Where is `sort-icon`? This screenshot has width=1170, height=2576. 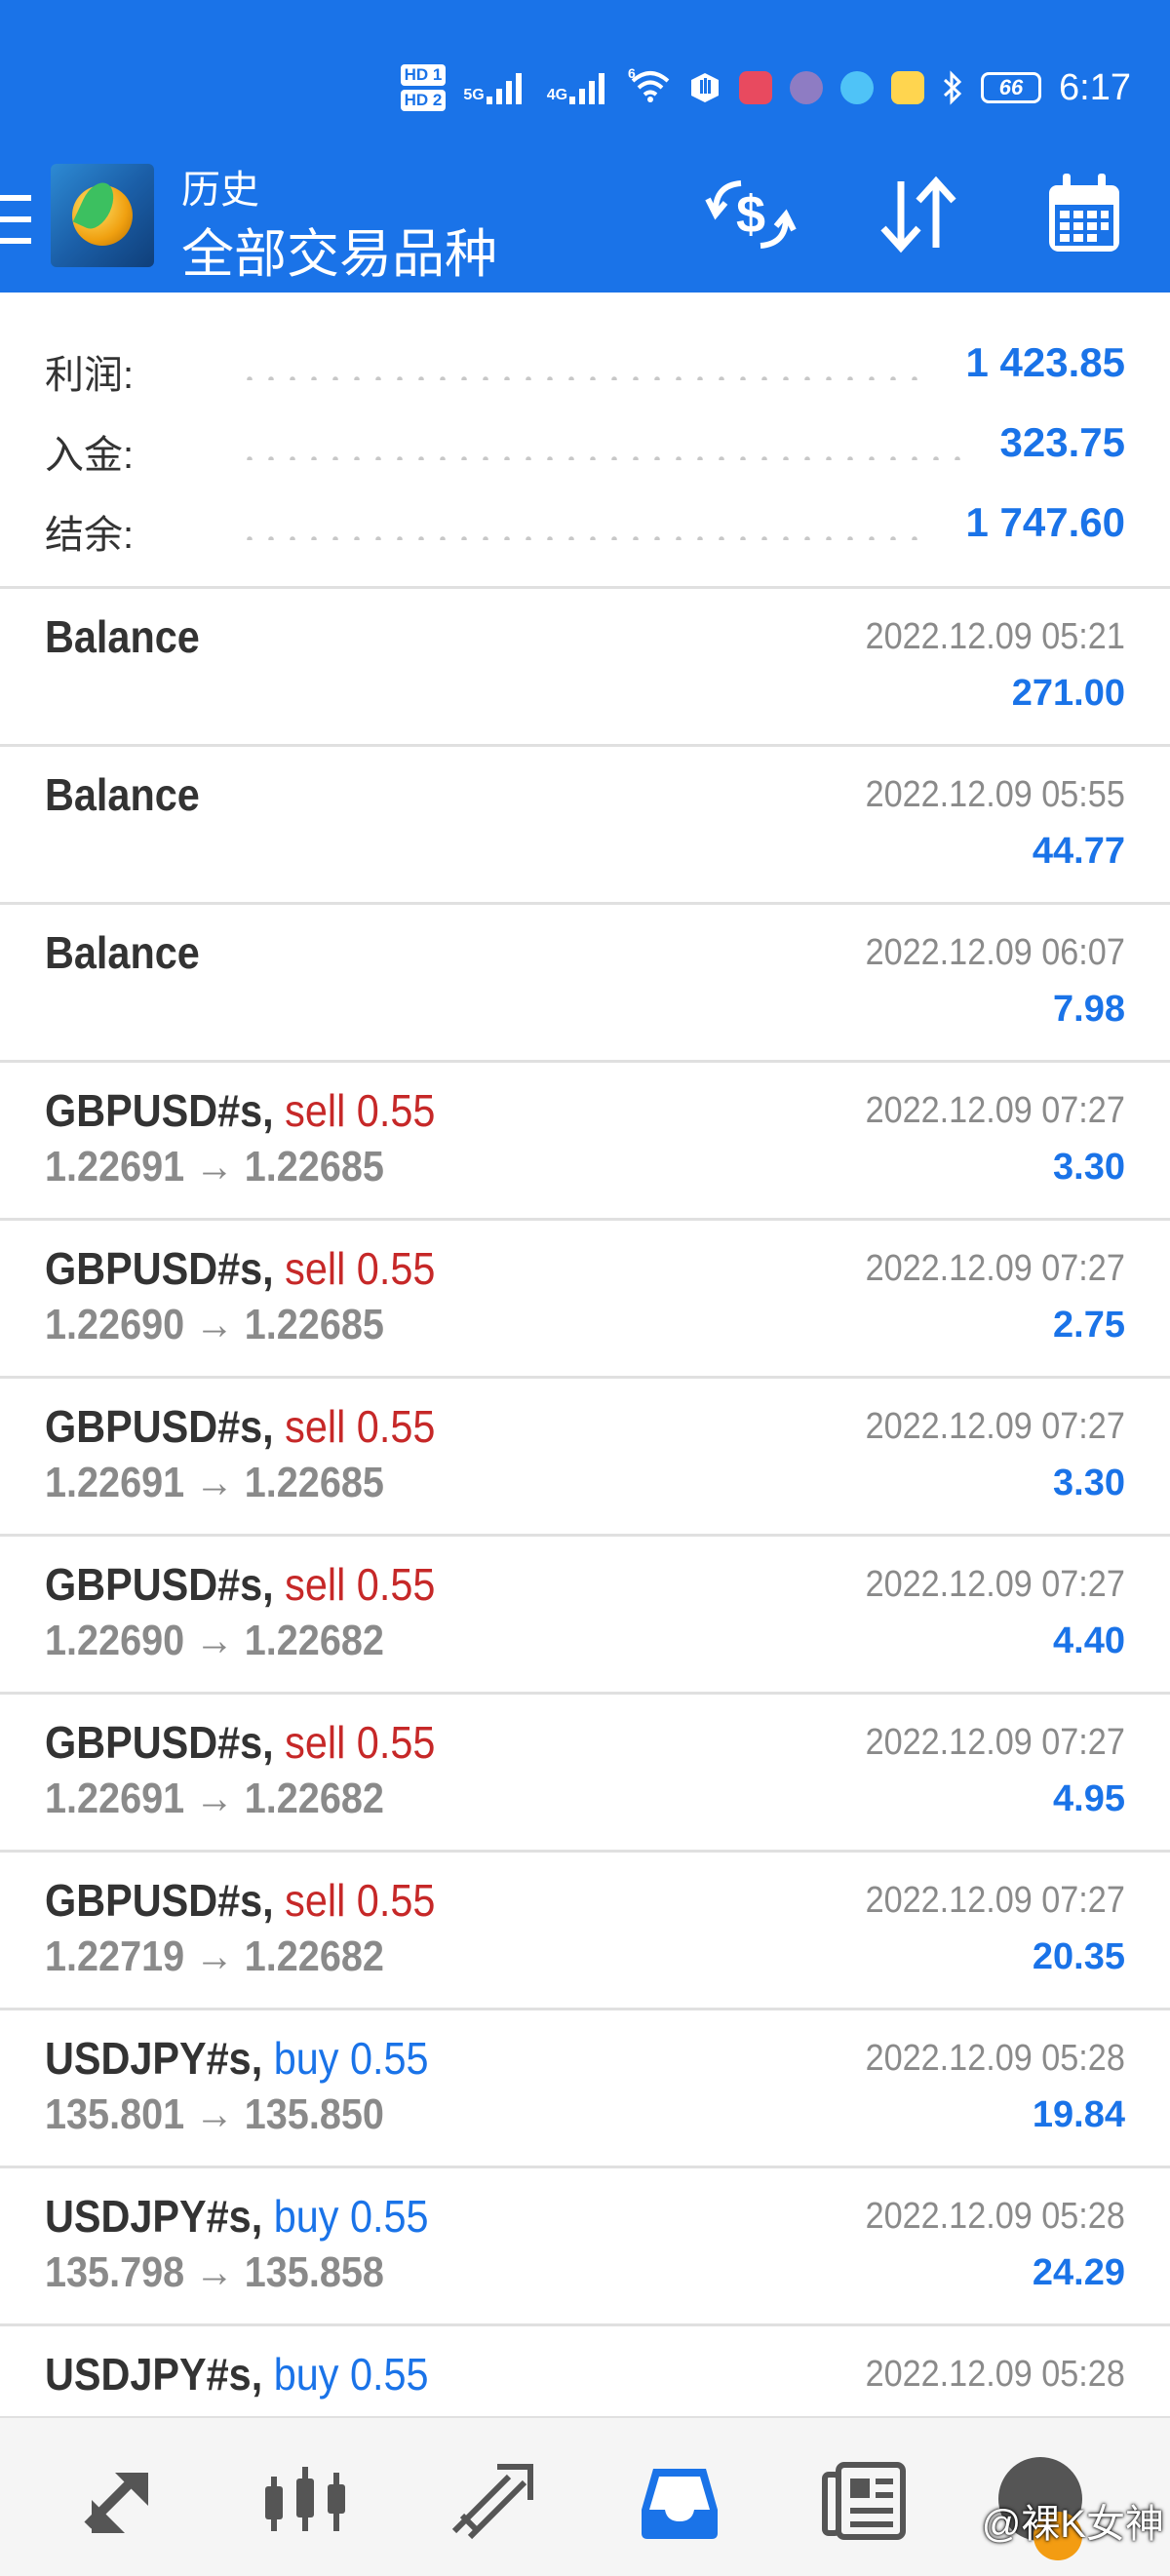
sort-icon is located at coordinates (918, 214).